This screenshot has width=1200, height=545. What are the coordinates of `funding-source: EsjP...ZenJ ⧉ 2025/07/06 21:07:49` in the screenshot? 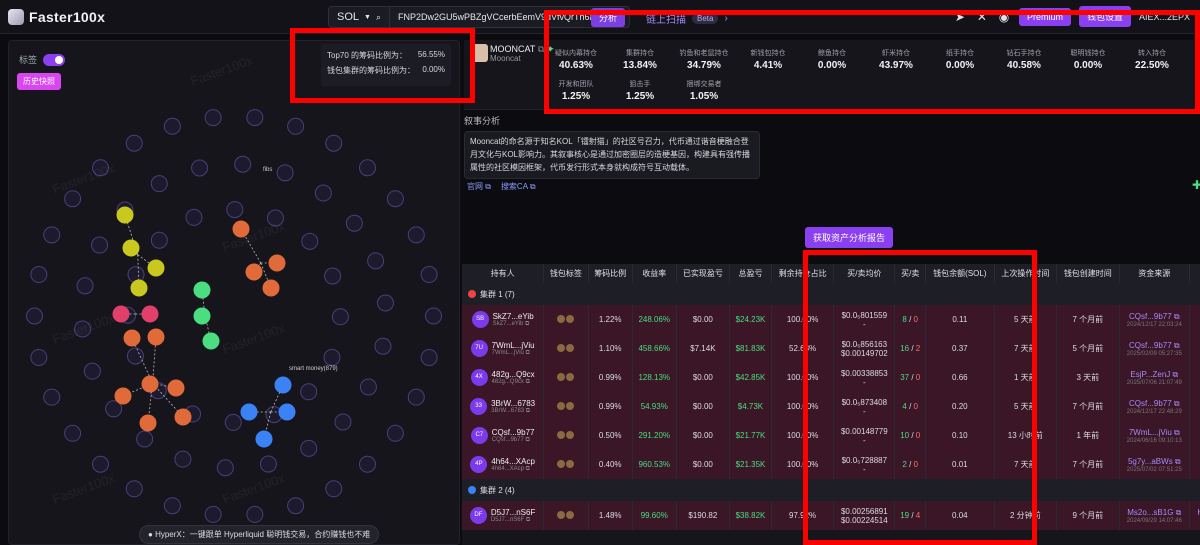 It's located at (1155, 378).